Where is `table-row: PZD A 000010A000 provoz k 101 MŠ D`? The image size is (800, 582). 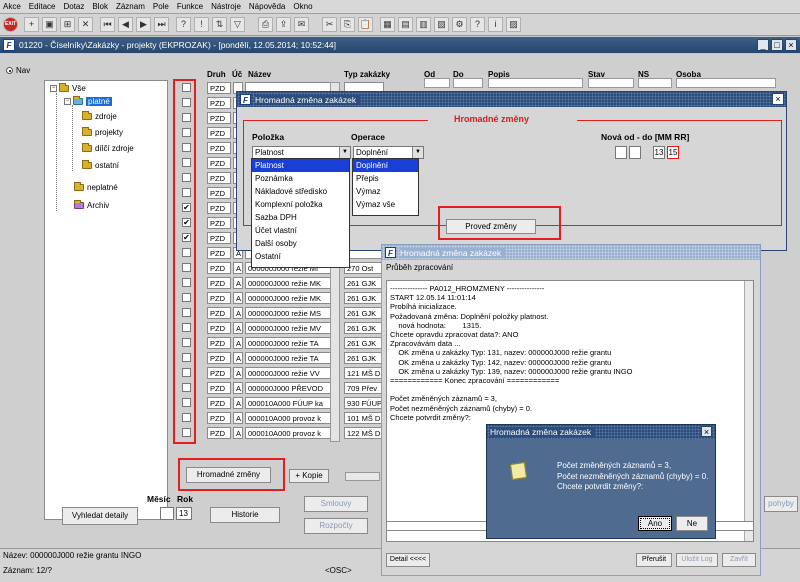
table-row: PZD A 000010A000 provoz k 101 MŠ D is located at coordinates (283, 418).